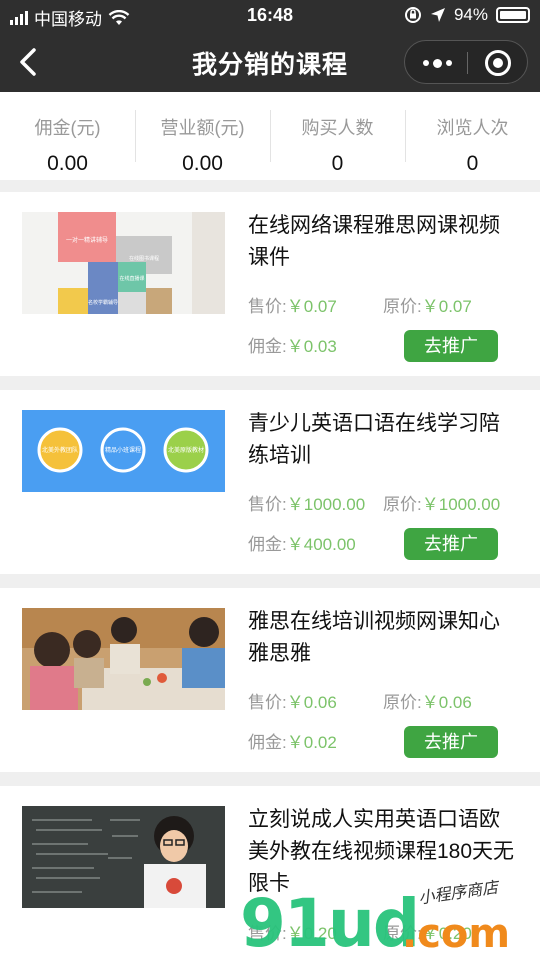 The width and height of the screenshot is (540, 960). Describe the element at coordinates (513, 15) in the screenshot. I see `battery-icon` at that location.